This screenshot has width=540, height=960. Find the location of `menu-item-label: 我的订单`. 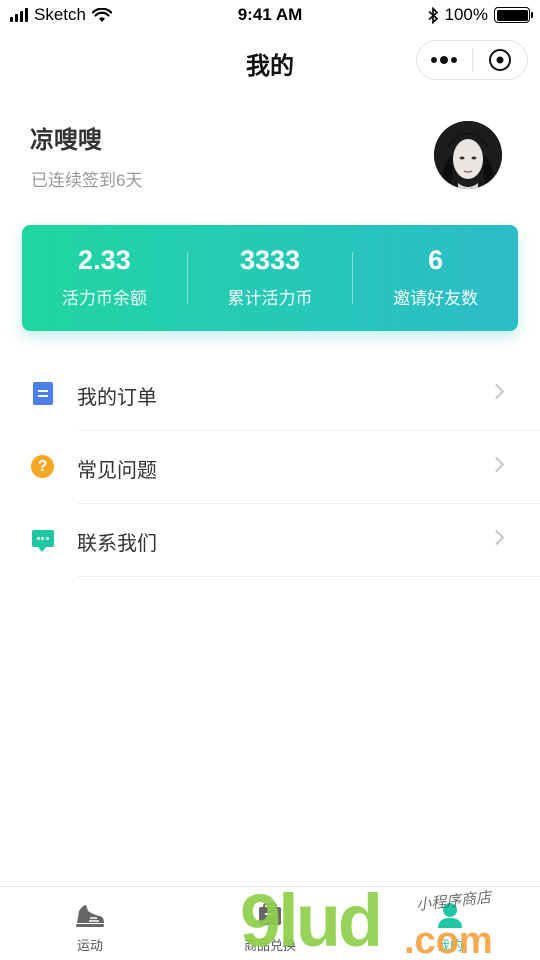

menu-item-label: 我的订单 is located at coordinates (117, 398).